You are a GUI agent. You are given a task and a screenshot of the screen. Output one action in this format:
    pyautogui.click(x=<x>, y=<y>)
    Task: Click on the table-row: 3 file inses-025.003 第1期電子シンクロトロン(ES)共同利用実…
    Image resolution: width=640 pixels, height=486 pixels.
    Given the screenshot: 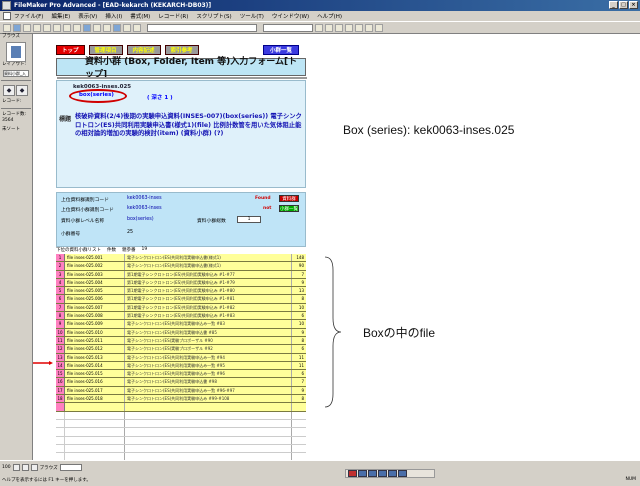 What is the action you would take?
    pyautogui.click(x=181, y=274)
    